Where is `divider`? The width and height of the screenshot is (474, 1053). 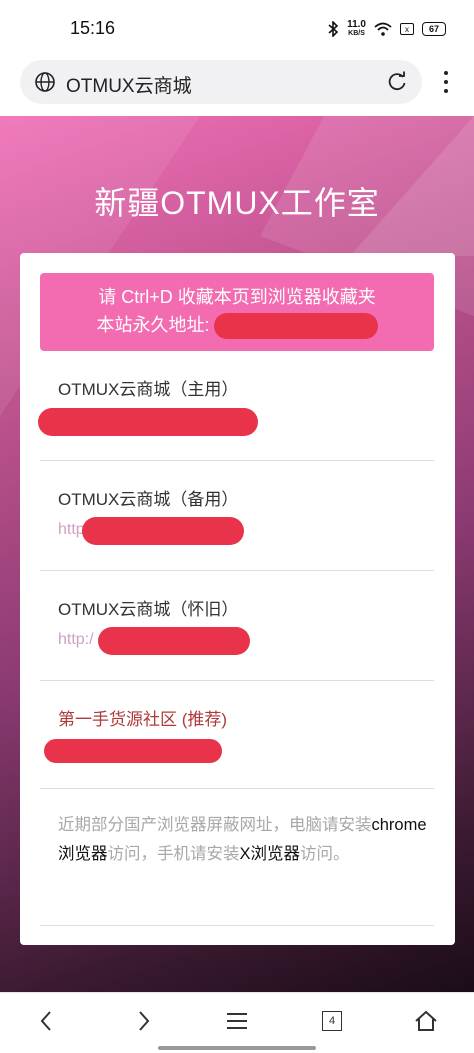 divider is located at coordinates (237, 925).